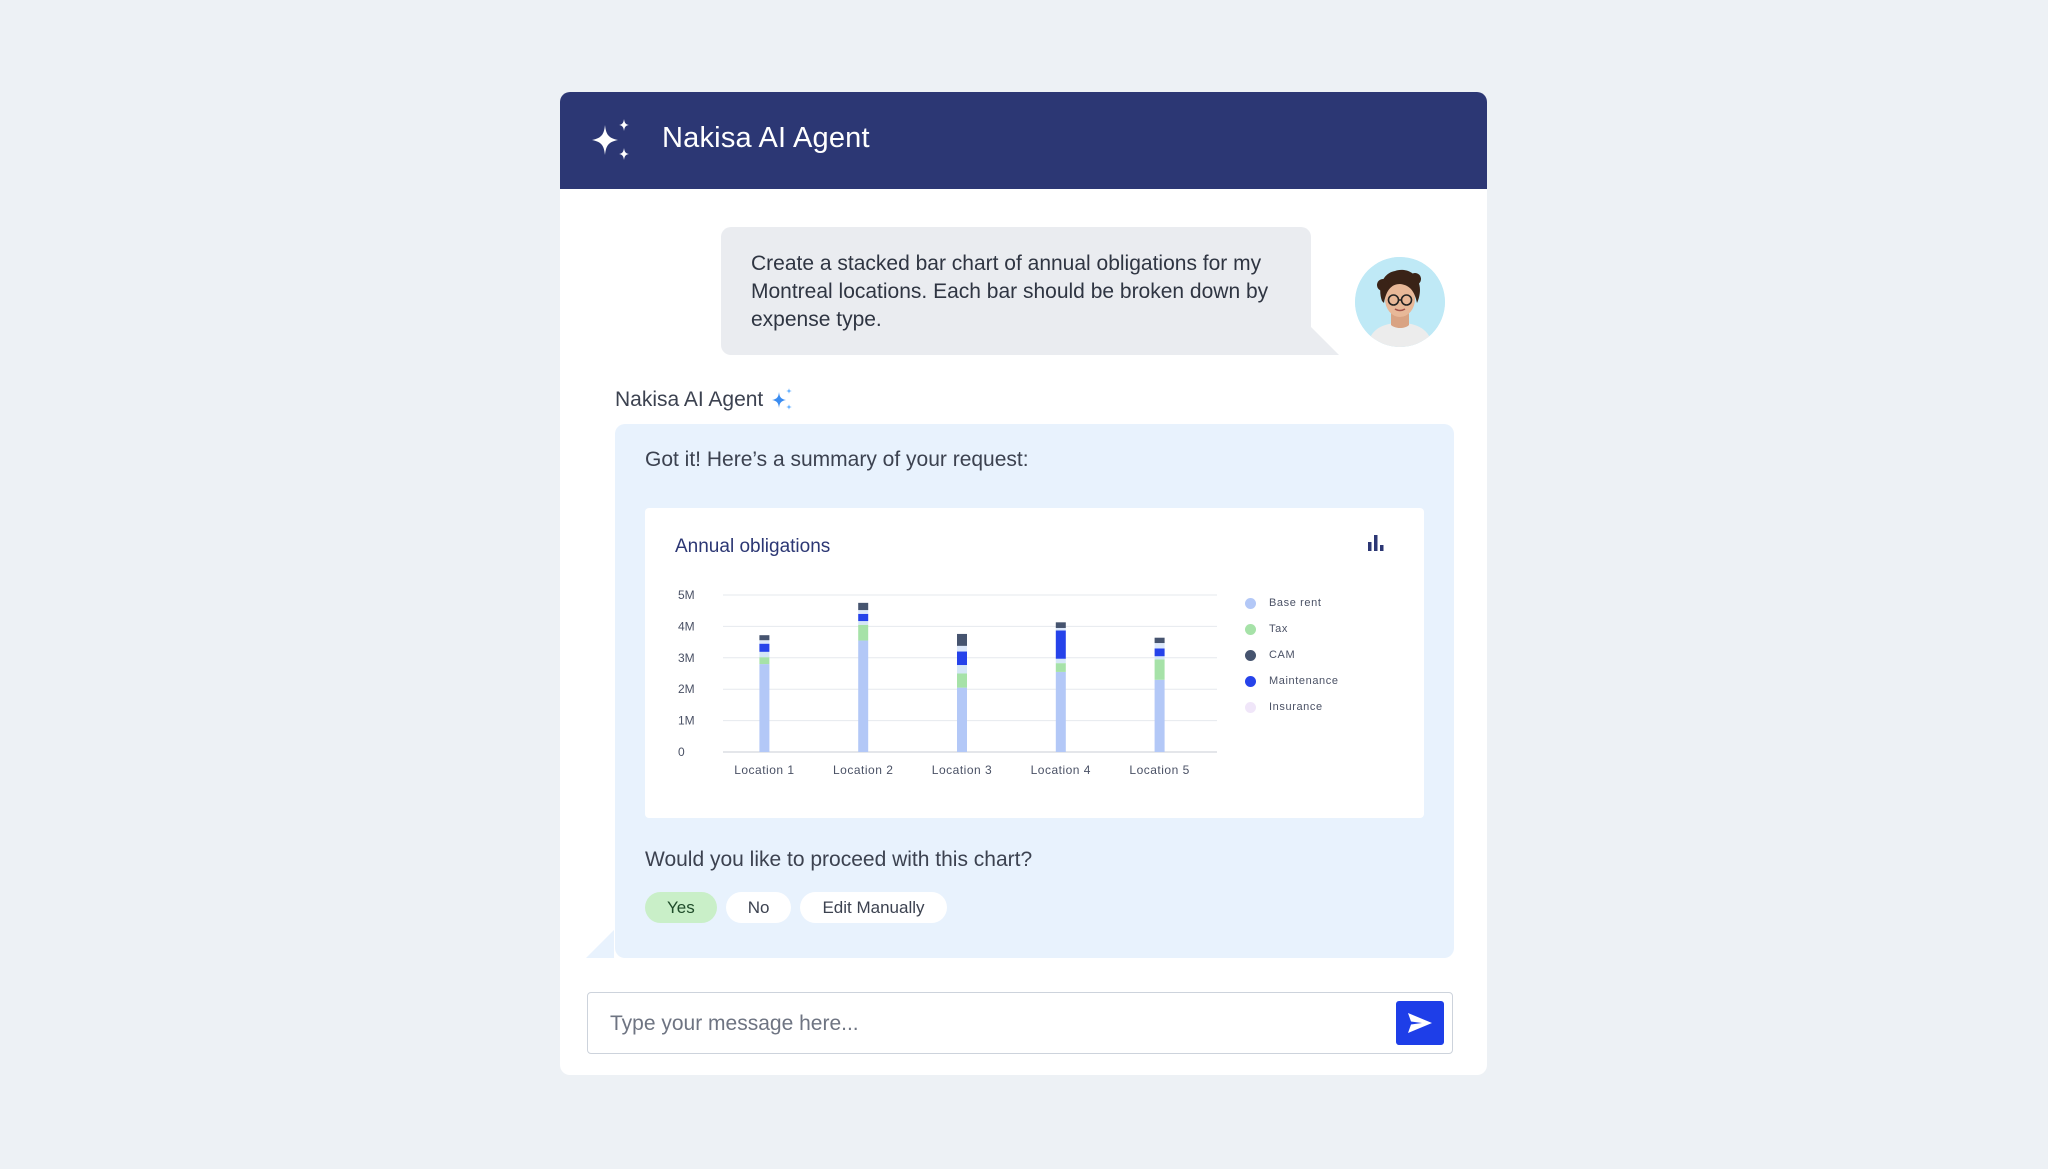  I want to click on legend-label: Tax, so click(1278, 629).